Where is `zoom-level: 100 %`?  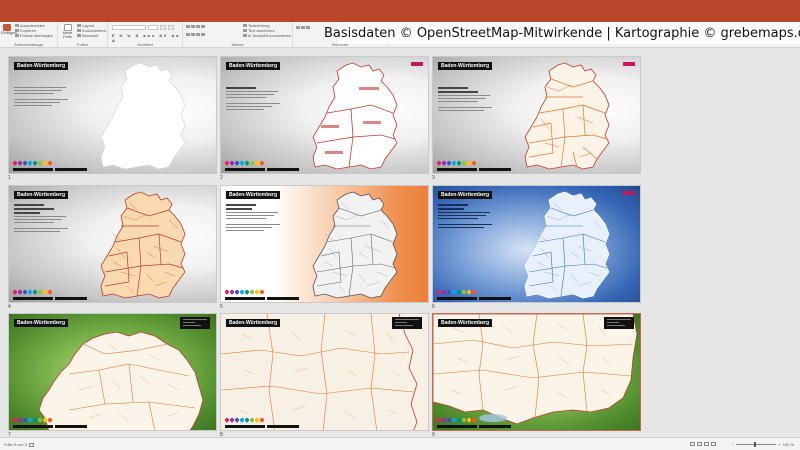
zoom-level: 100 % is located at coordinates (788, 444).